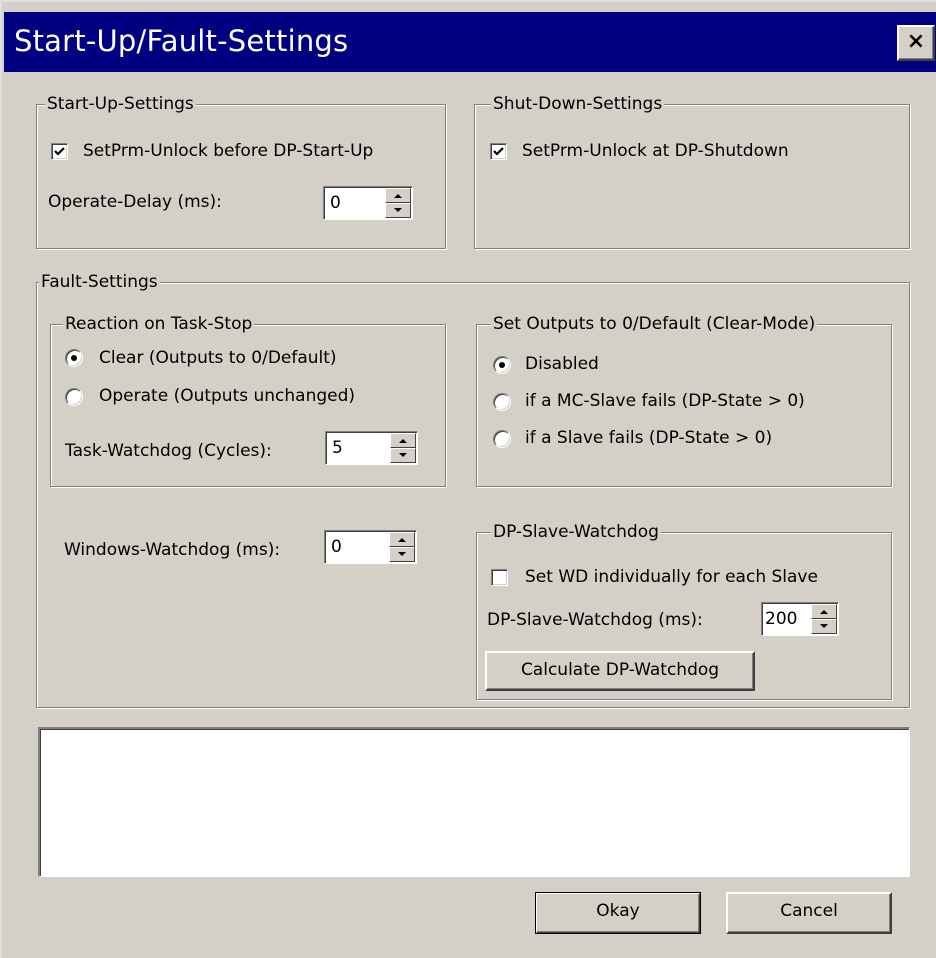 This screenshot has height=958, width=936. What do you see at coordinates (228, 151) in the screenshot?
I see `setprm-unlock-startup-label: SetPrm-Unlock before DP-Start-Up` at bounding box center [228, 151].